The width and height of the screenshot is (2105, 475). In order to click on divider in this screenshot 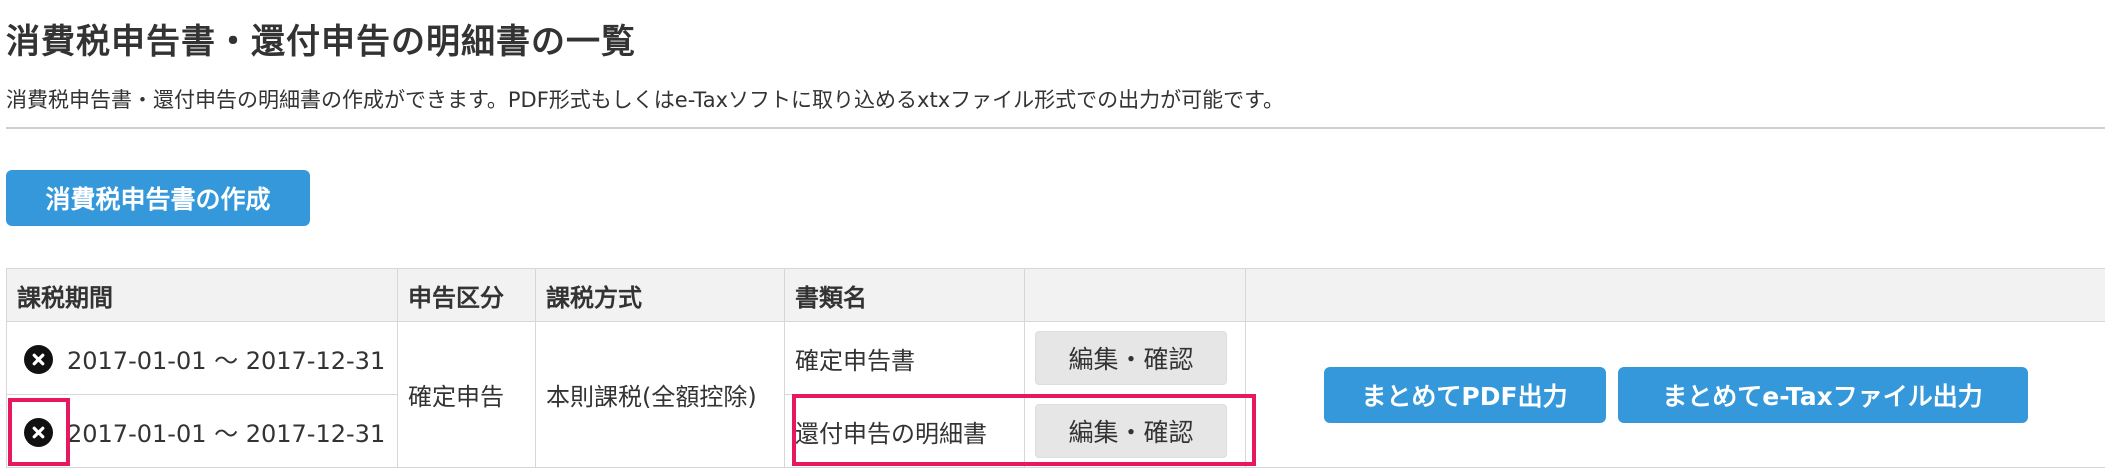, I will do `click(1055, 128)`.